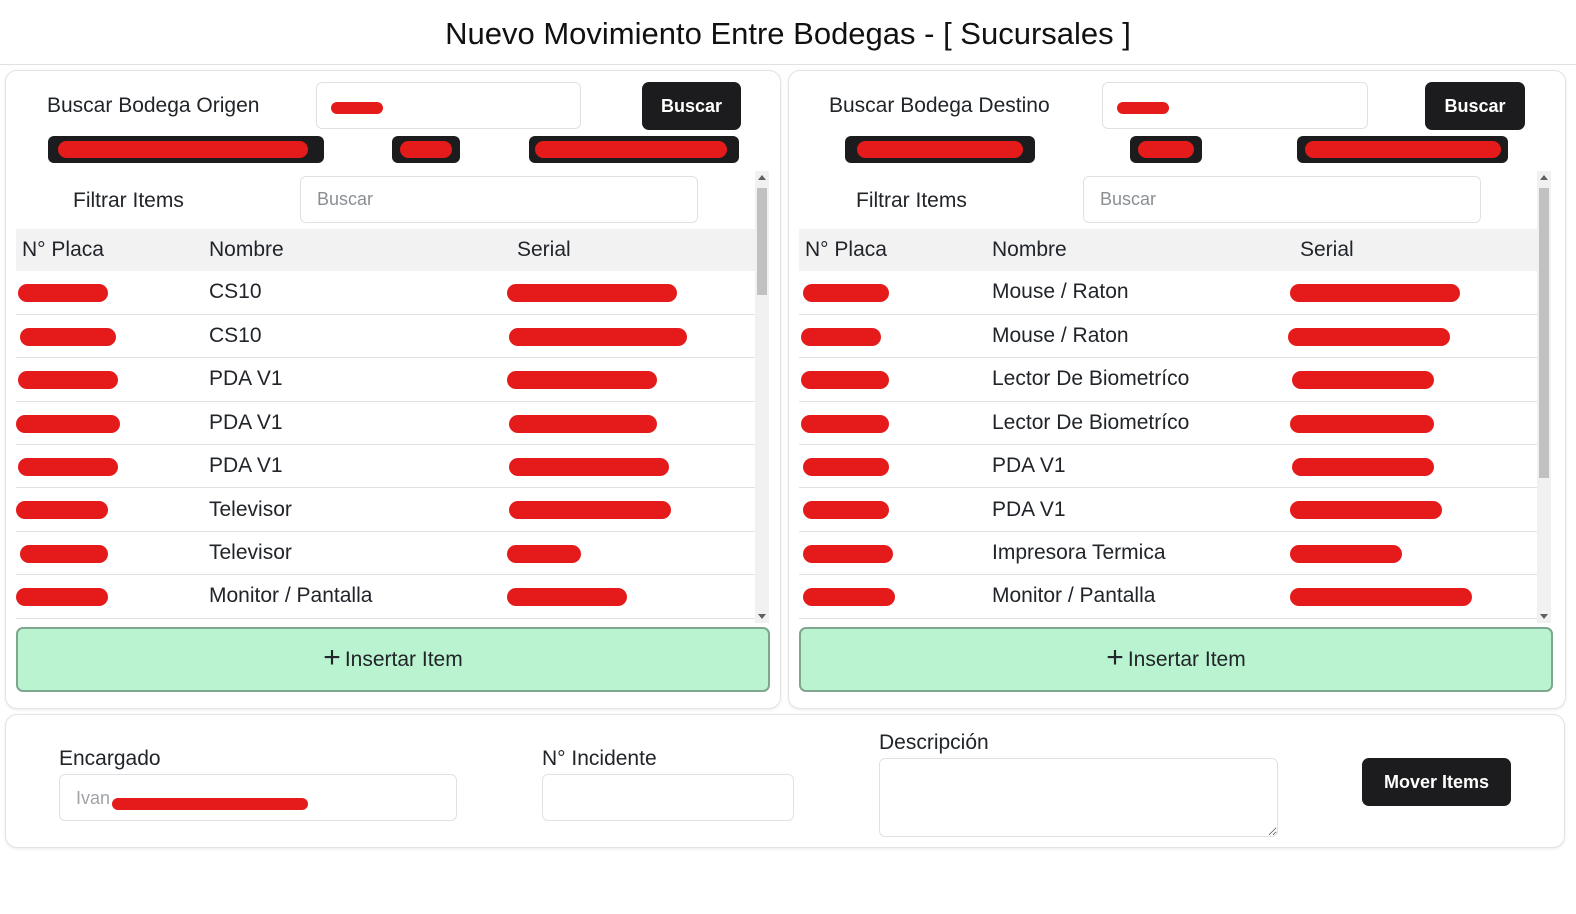 The height and width of the screenshot is (914, 1576). I want to click on nombre-cell: Lector De Biometríco, so click(1140, 423).